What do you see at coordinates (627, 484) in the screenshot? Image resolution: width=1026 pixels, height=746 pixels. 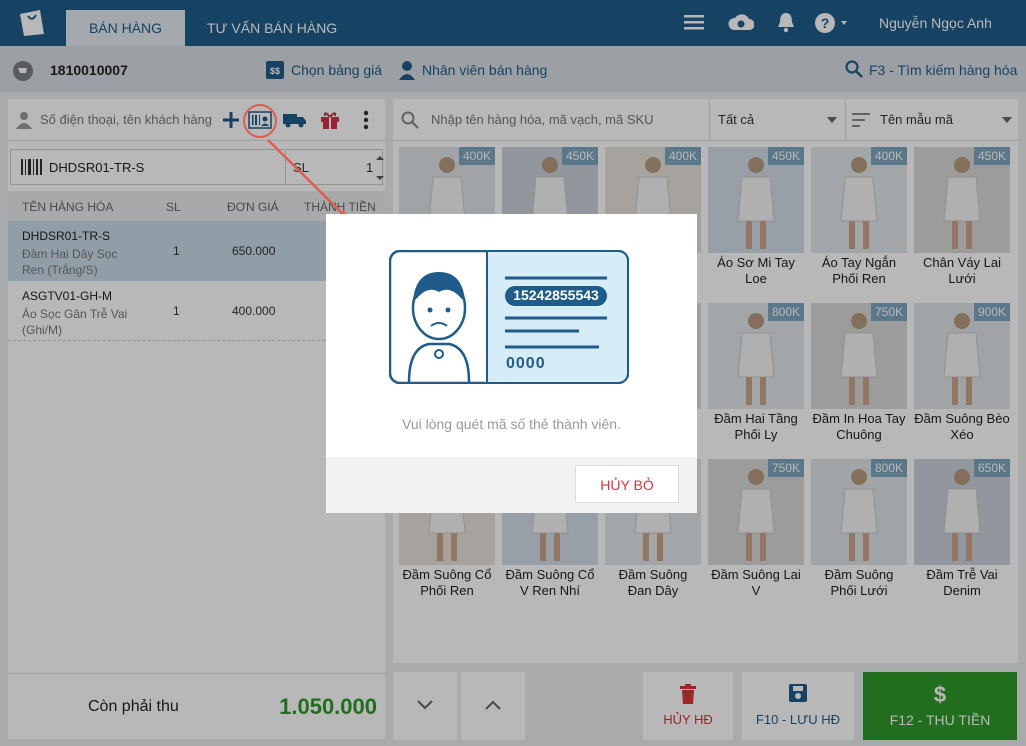 I see `cancel-button: HỦY BỎ` at bounding box center [627, 484].